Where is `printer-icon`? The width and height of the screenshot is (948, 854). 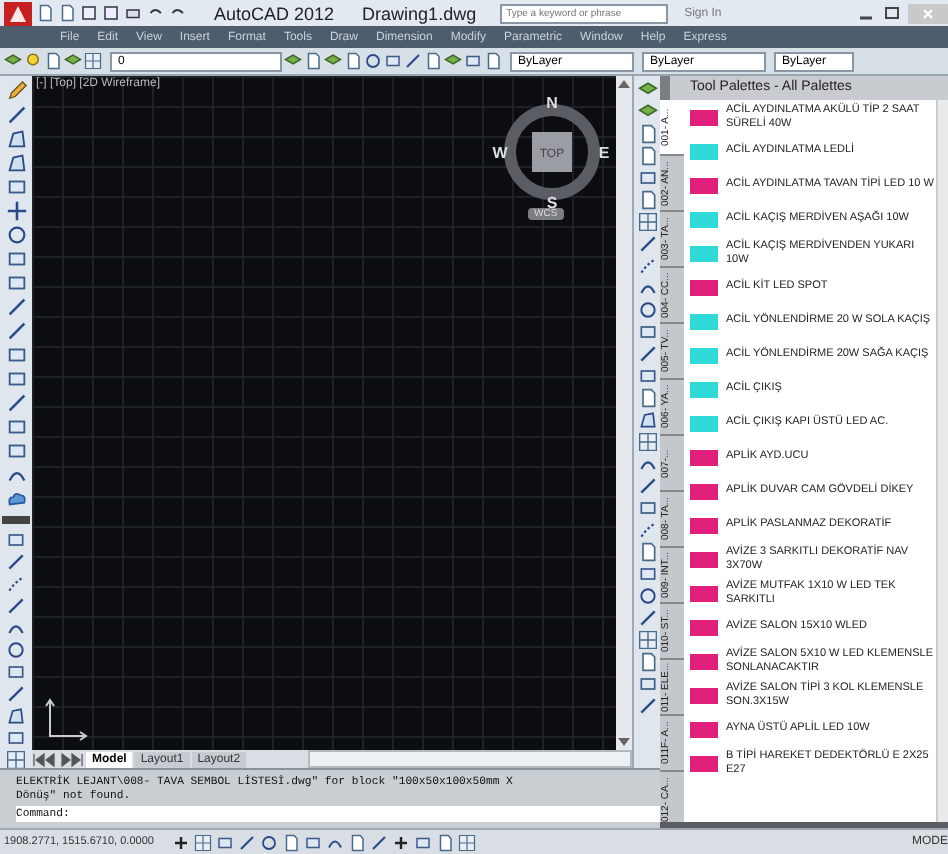
printer-icon is located at coordinates (133, 13).